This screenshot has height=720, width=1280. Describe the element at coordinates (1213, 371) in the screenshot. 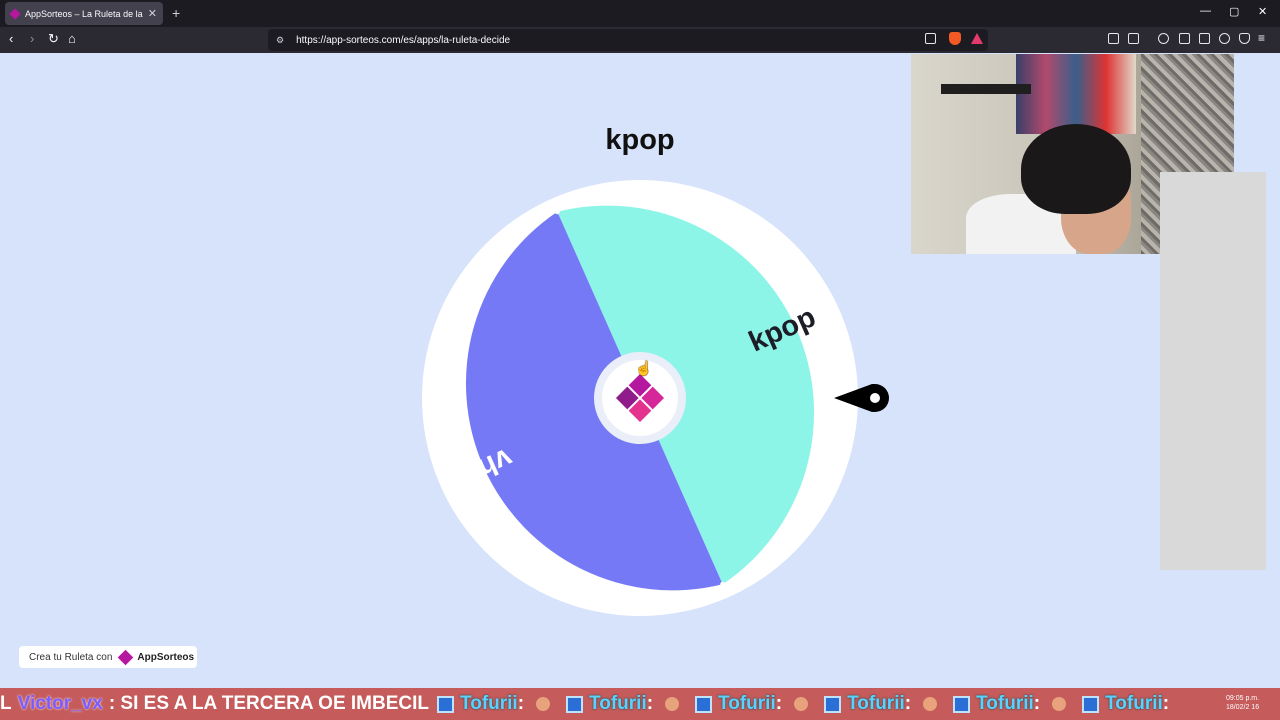

I see `side-panel` at that location.